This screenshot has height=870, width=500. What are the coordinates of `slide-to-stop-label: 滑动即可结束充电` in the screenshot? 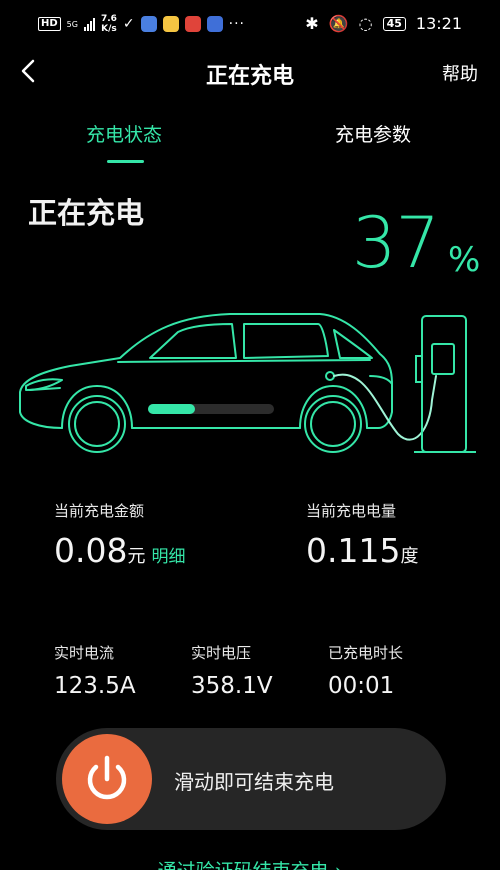 It's located at (254, 782).